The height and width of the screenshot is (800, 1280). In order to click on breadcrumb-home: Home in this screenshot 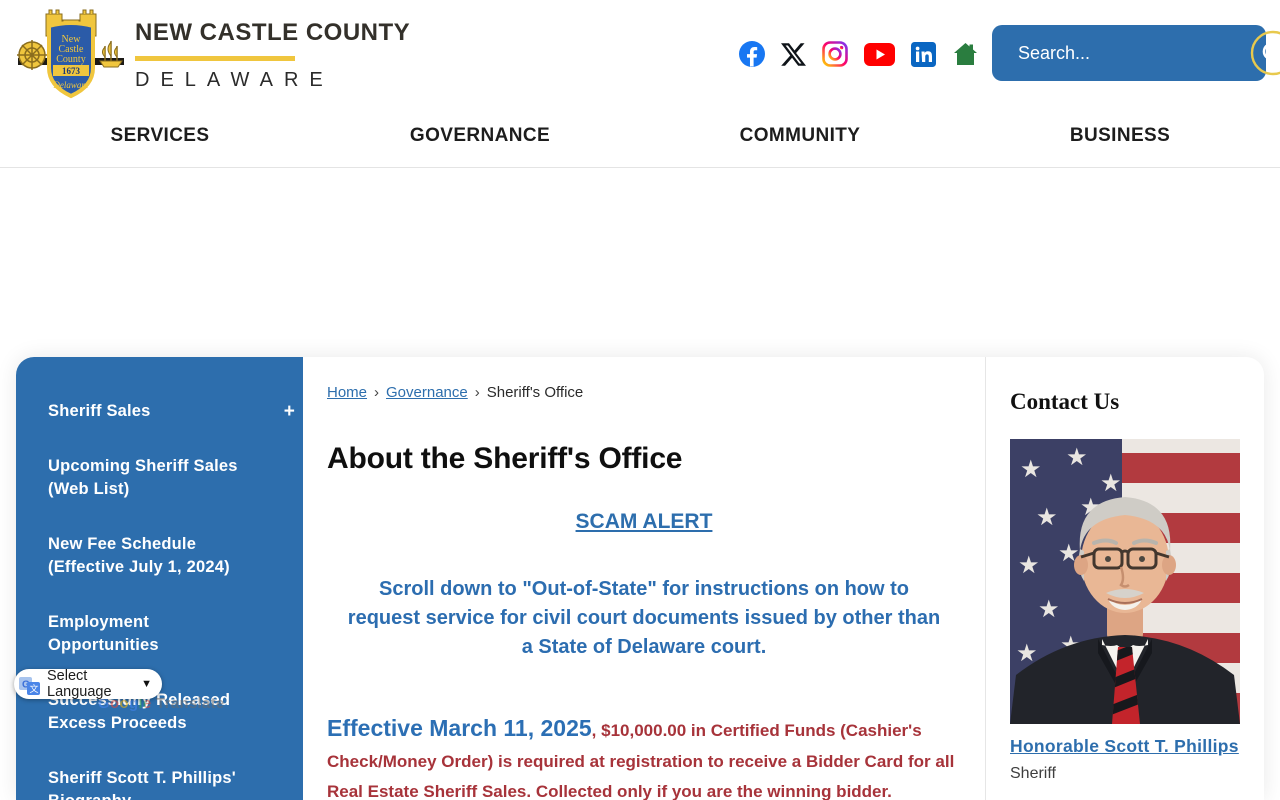, I will do `click(347, 392)`.